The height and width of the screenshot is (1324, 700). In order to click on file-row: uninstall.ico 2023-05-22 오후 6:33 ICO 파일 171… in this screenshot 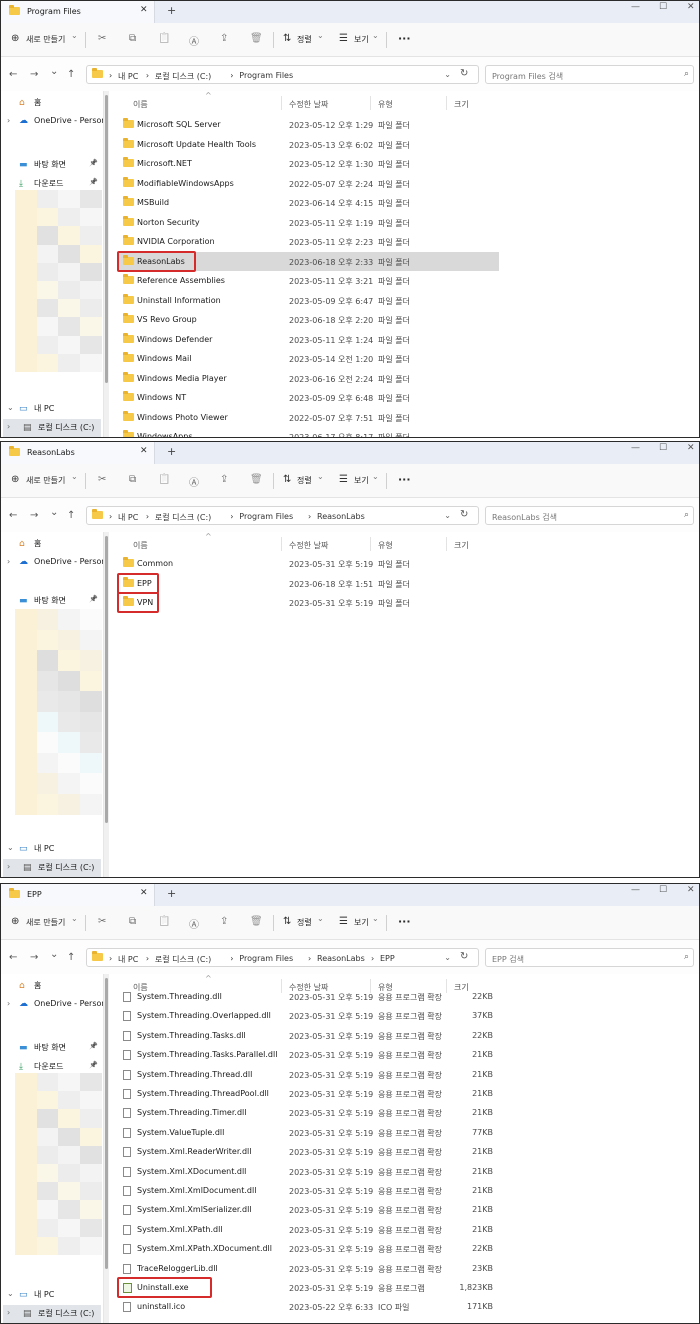, I will do `click(309, 1306)`.